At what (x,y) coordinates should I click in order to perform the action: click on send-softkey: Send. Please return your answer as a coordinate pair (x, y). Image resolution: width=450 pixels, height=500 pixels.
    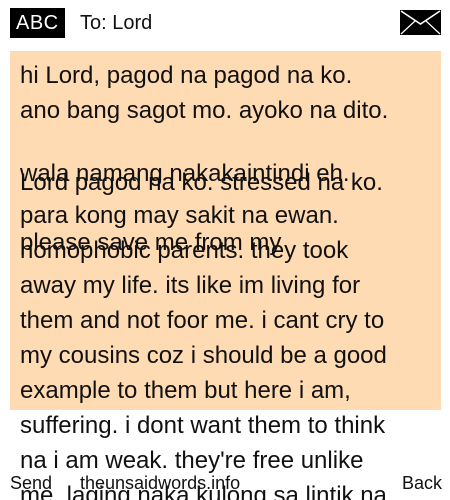
    Looking at the image, I should click on (31, 483).